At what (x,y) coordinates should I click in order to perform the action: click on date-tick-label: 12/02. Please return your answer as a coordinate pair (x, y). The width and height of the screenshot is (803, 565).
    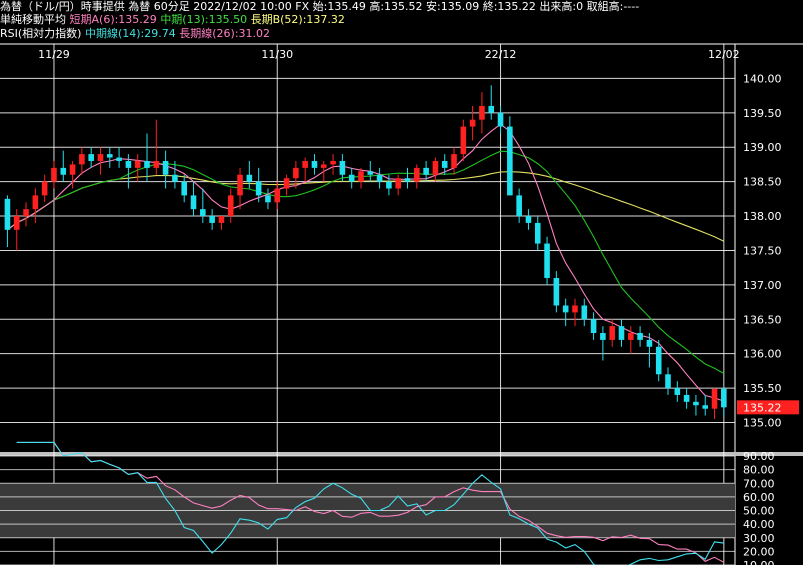
    Looking at the image, I should click on (724, 54).